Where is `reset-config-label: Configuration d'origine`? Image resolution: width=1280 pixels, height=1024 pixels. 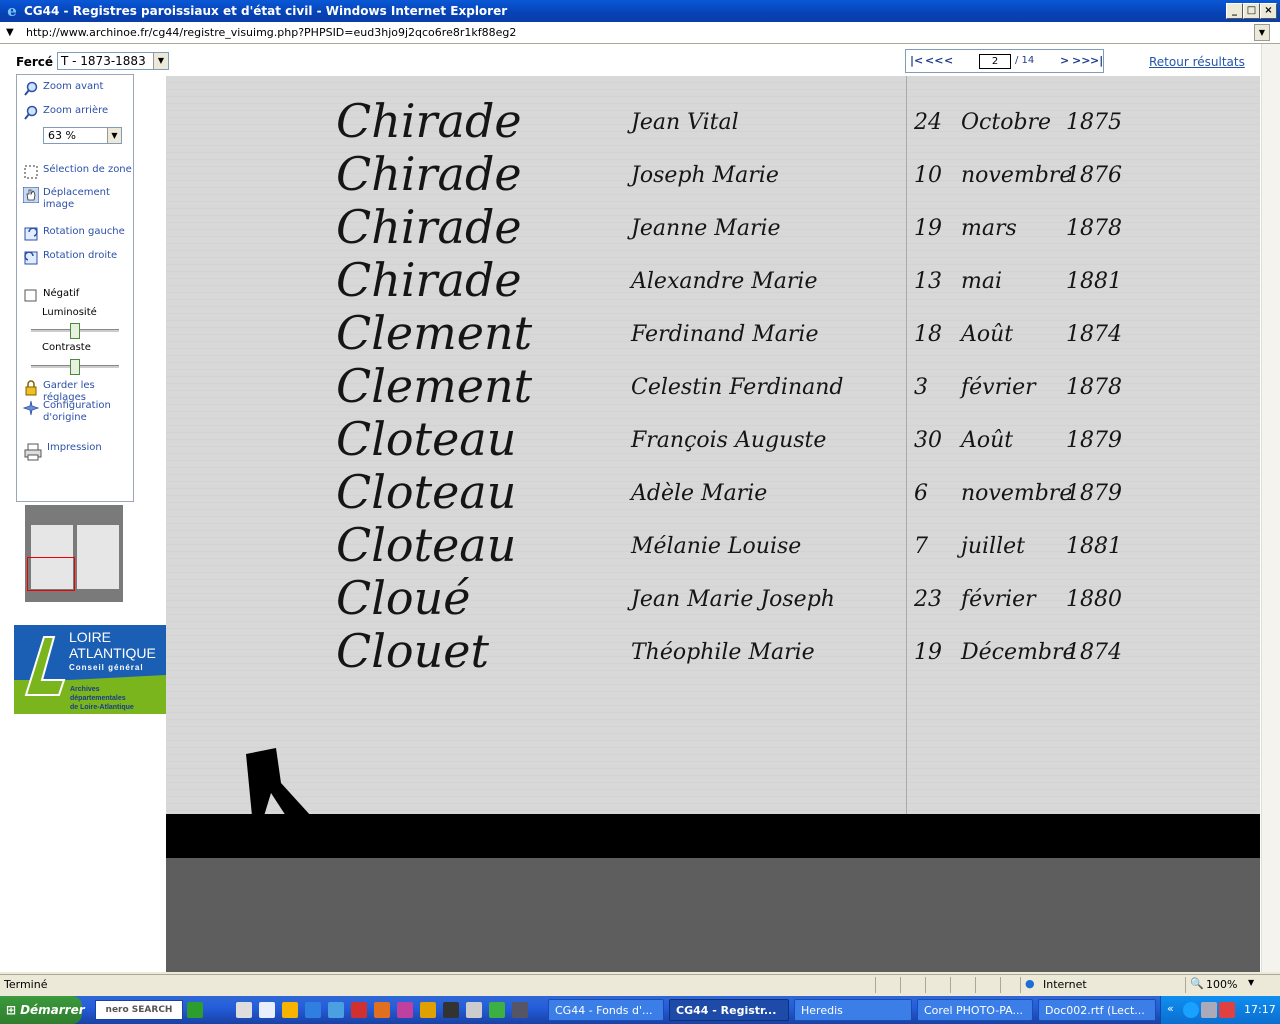 reset-config-label: Configuration d'origine is located at coordinates (77, 412).